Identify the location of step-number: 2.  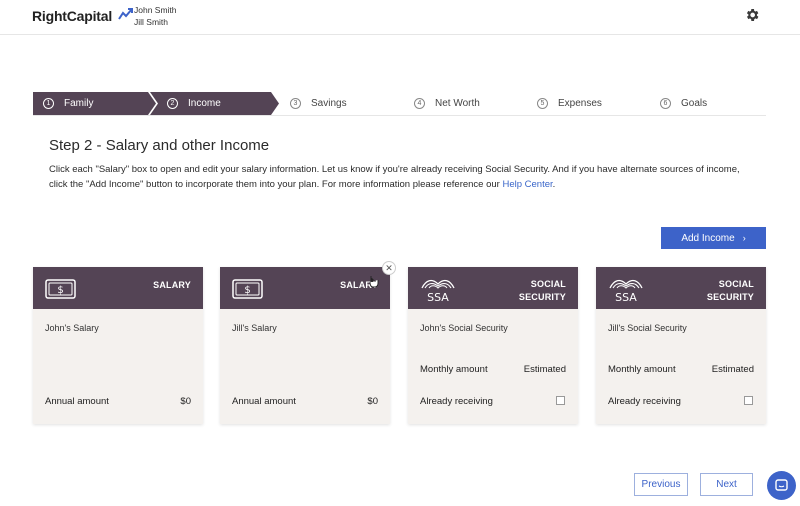
(172, 103).